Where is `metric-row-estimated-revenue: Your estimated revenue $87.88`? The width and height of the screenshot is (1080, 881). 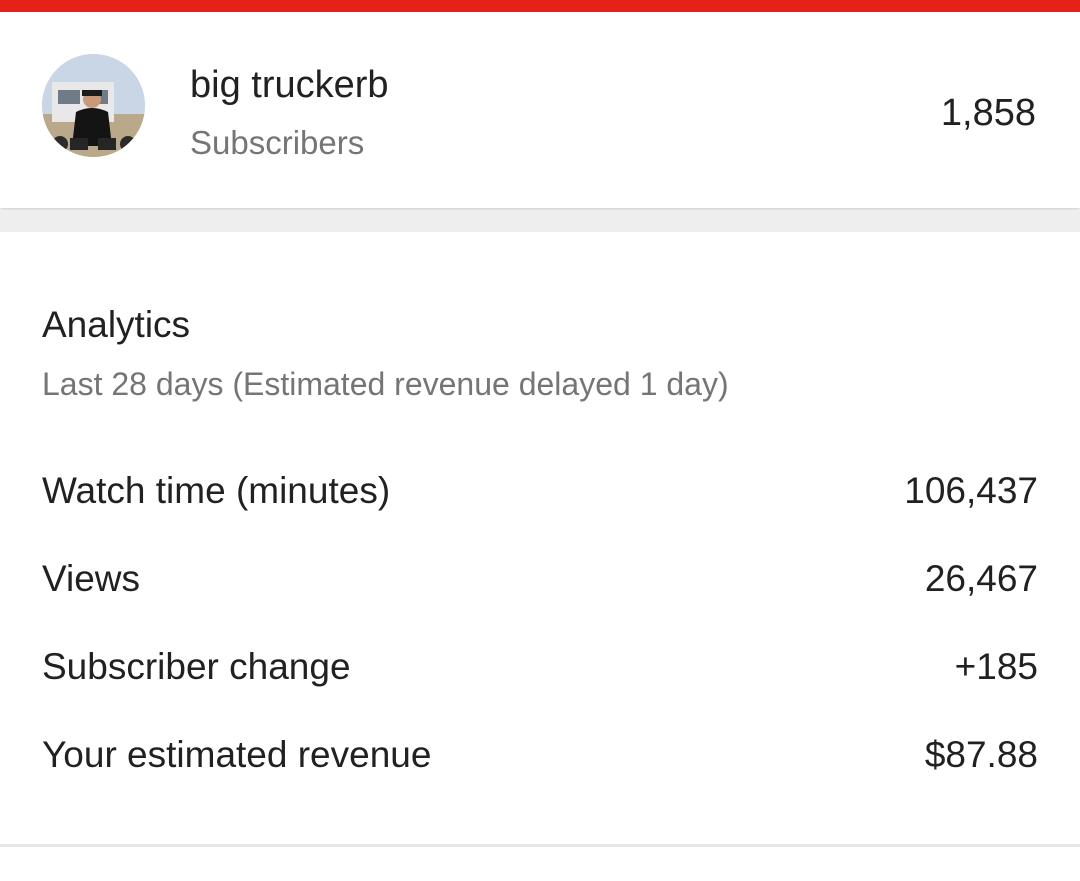 metric-row-estimated-revenue: Your estimated revenue $87.88 is located at coordinates (540, 764).